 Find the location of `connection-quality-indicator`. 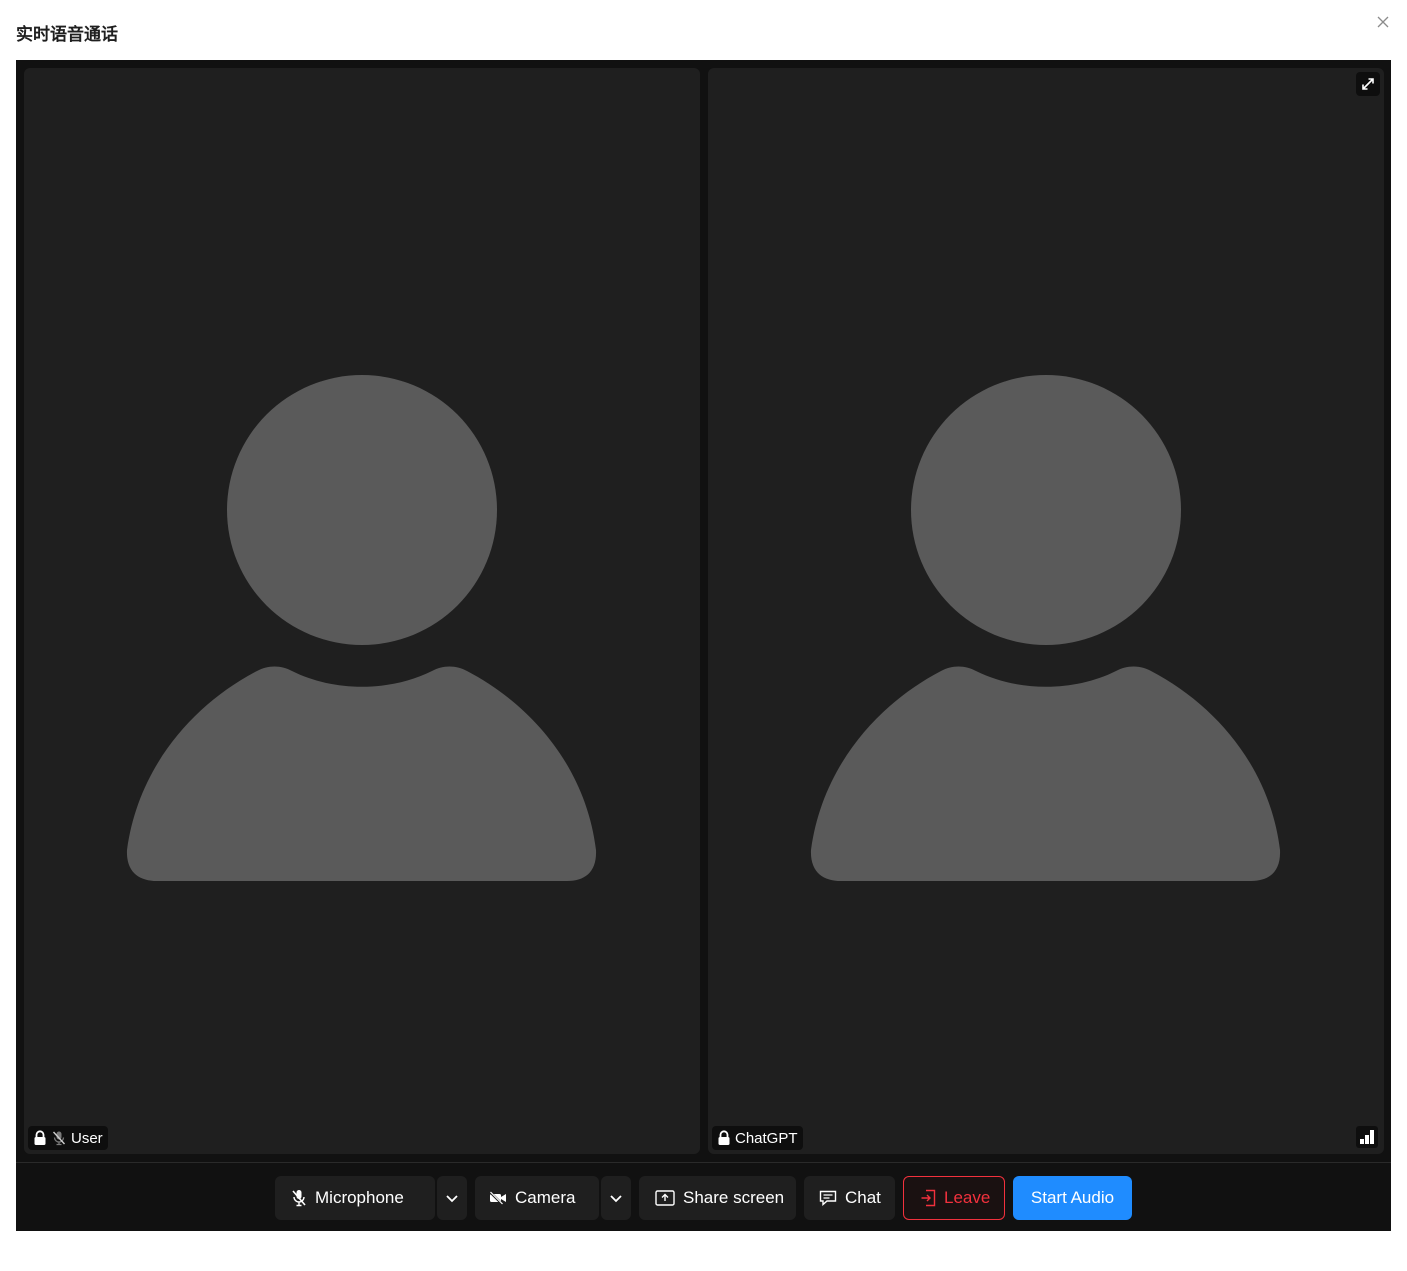

connection-quality-indicator is located at coordinates (1367, 1137).